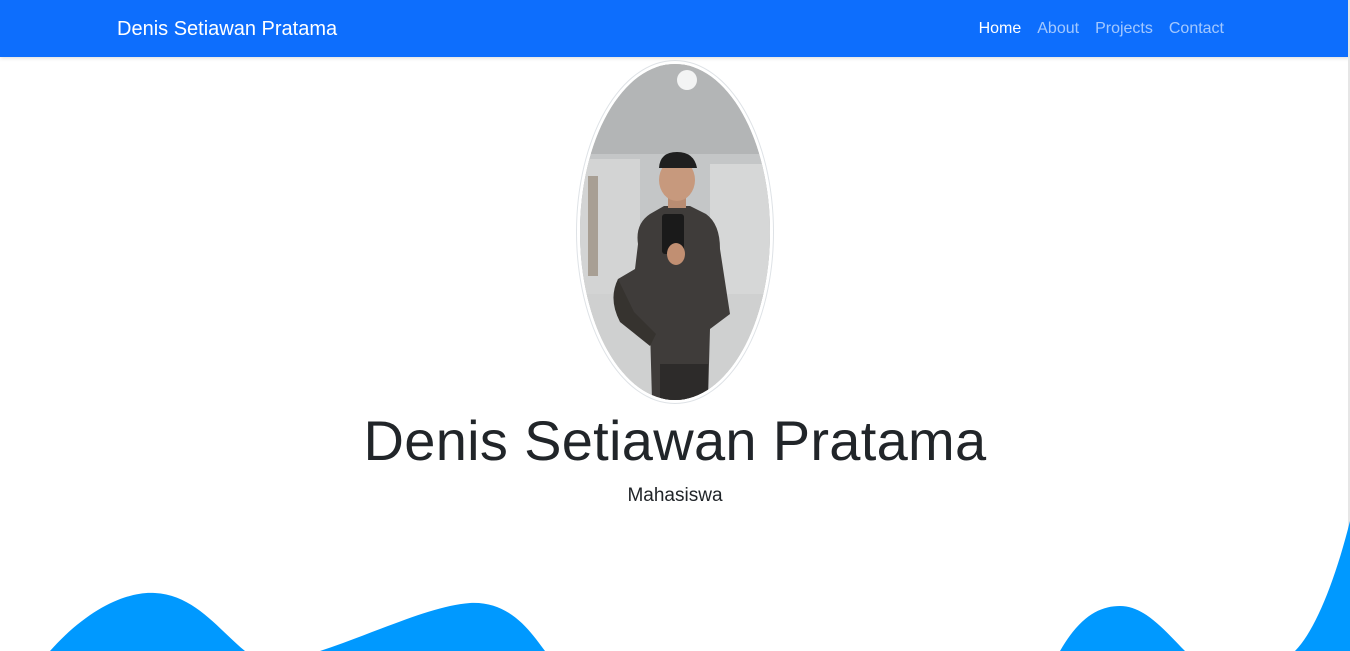  What do you see at coordinates (675, 440) in the screenshot?
I see `hero-name: Denis Setiawan Pratama` at bounding box center [675, 440].